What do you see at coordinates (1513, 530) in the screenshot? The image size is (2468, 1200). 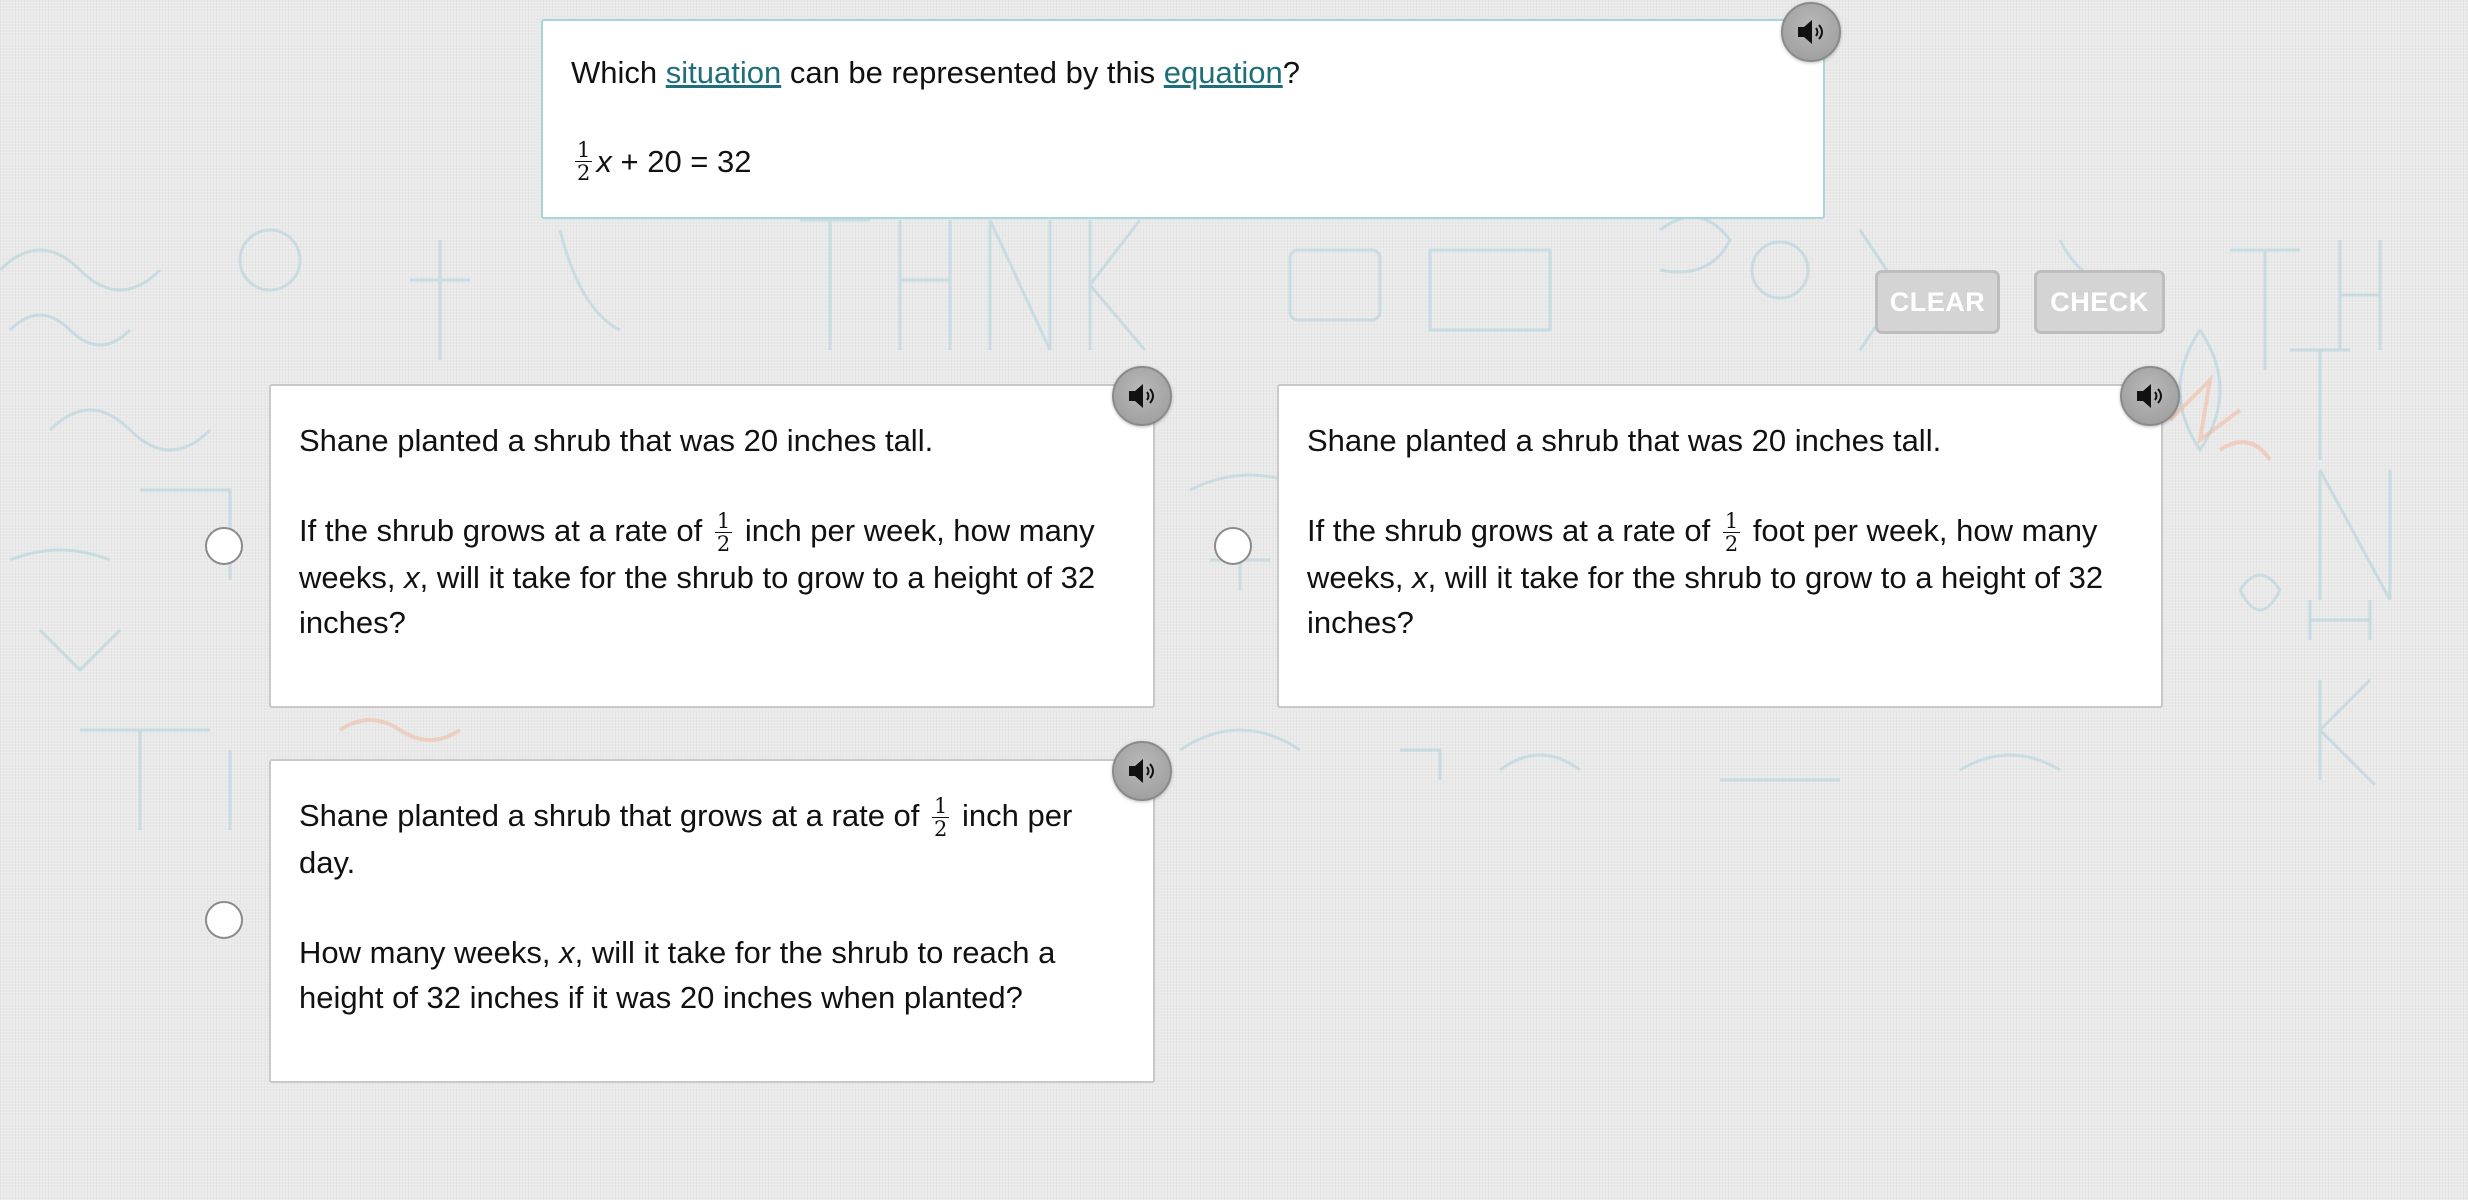 I see `answer-b-text-part: If the shrub grows at a rate of` at bounding box center [1513, 530].